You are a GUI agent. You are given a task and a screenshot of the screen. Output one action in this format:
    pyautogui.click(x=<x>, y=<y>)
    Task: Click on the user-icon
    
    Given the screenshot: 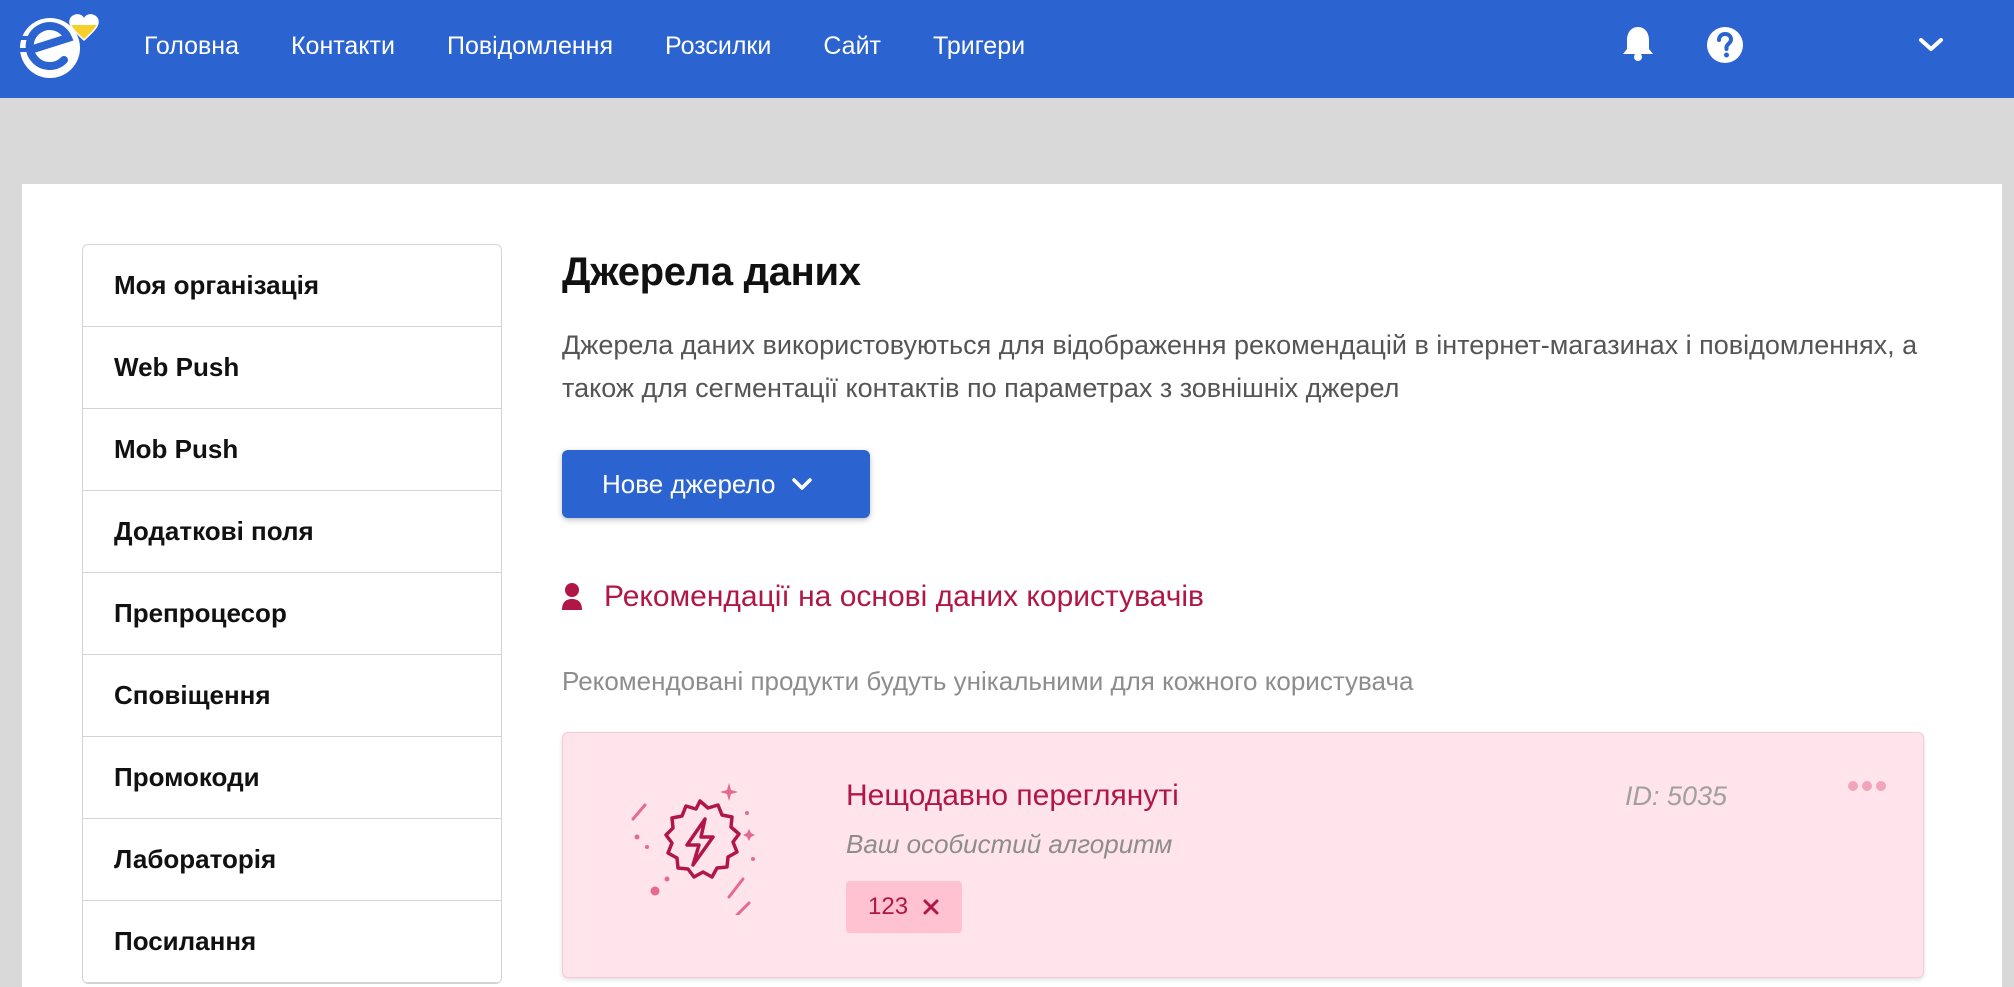 What is the action you would take?
    pyautogui.click(x=572, y=596)
    